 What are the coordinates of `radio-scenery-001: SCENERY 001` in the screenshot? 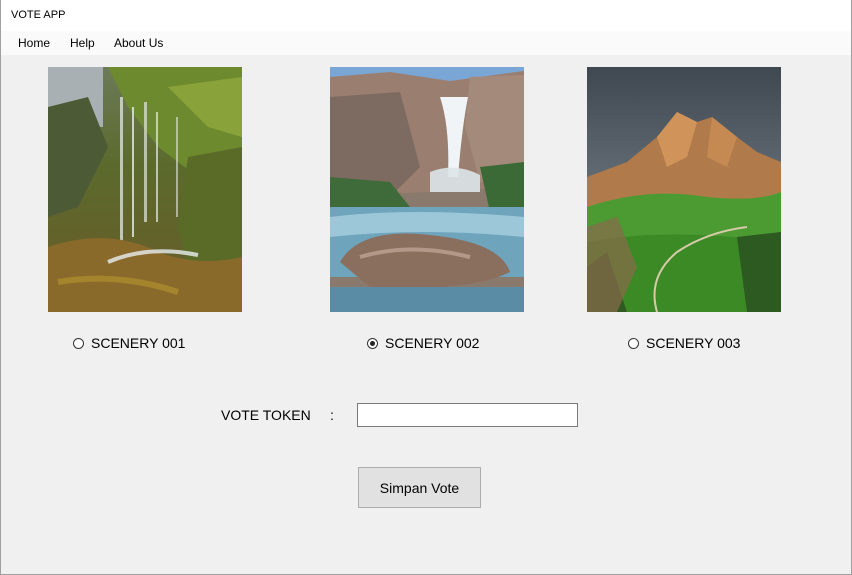 It's located at (129, 343).